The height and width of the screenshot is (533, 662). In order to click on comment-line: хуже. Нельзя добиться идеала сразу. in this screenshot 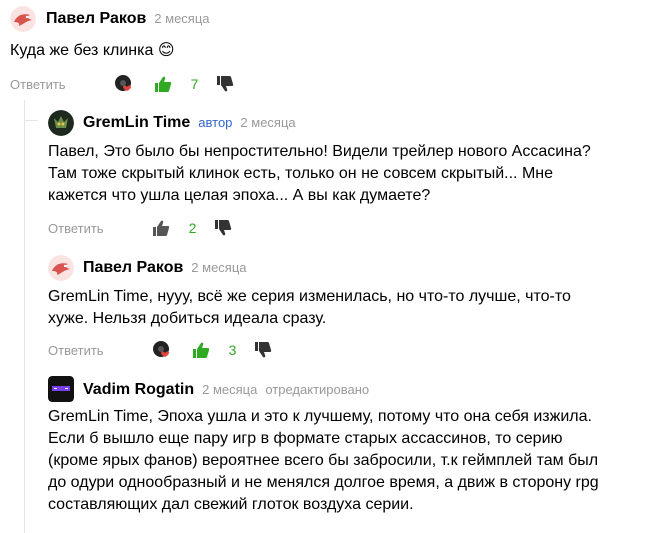, I will do `click(187, 318)`.